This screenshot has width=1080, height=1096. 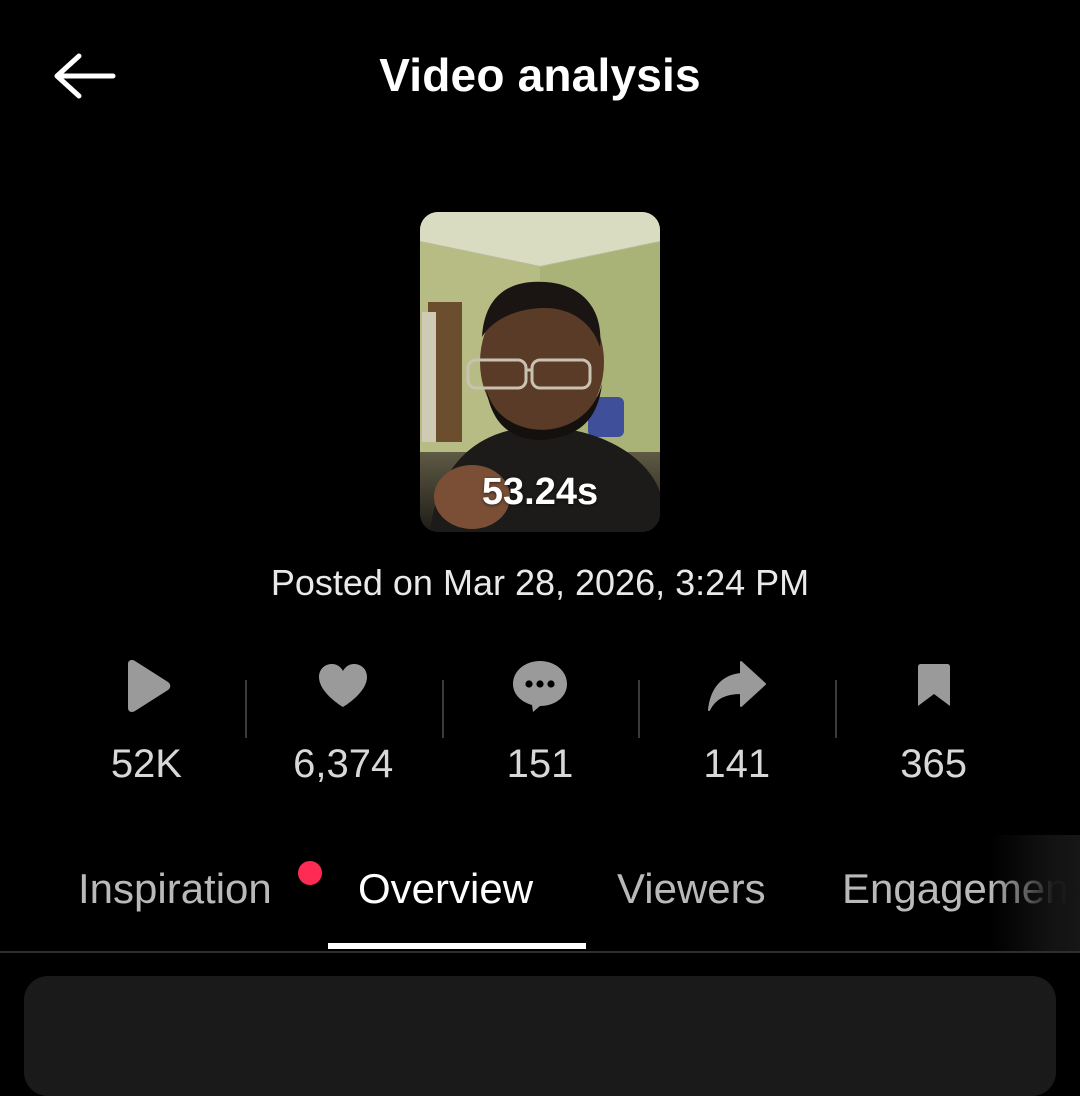 What do you see at coordinates (343, 764) in the screenshot?
I see `likes-count: 6,374` at bounding box center [343, 764].